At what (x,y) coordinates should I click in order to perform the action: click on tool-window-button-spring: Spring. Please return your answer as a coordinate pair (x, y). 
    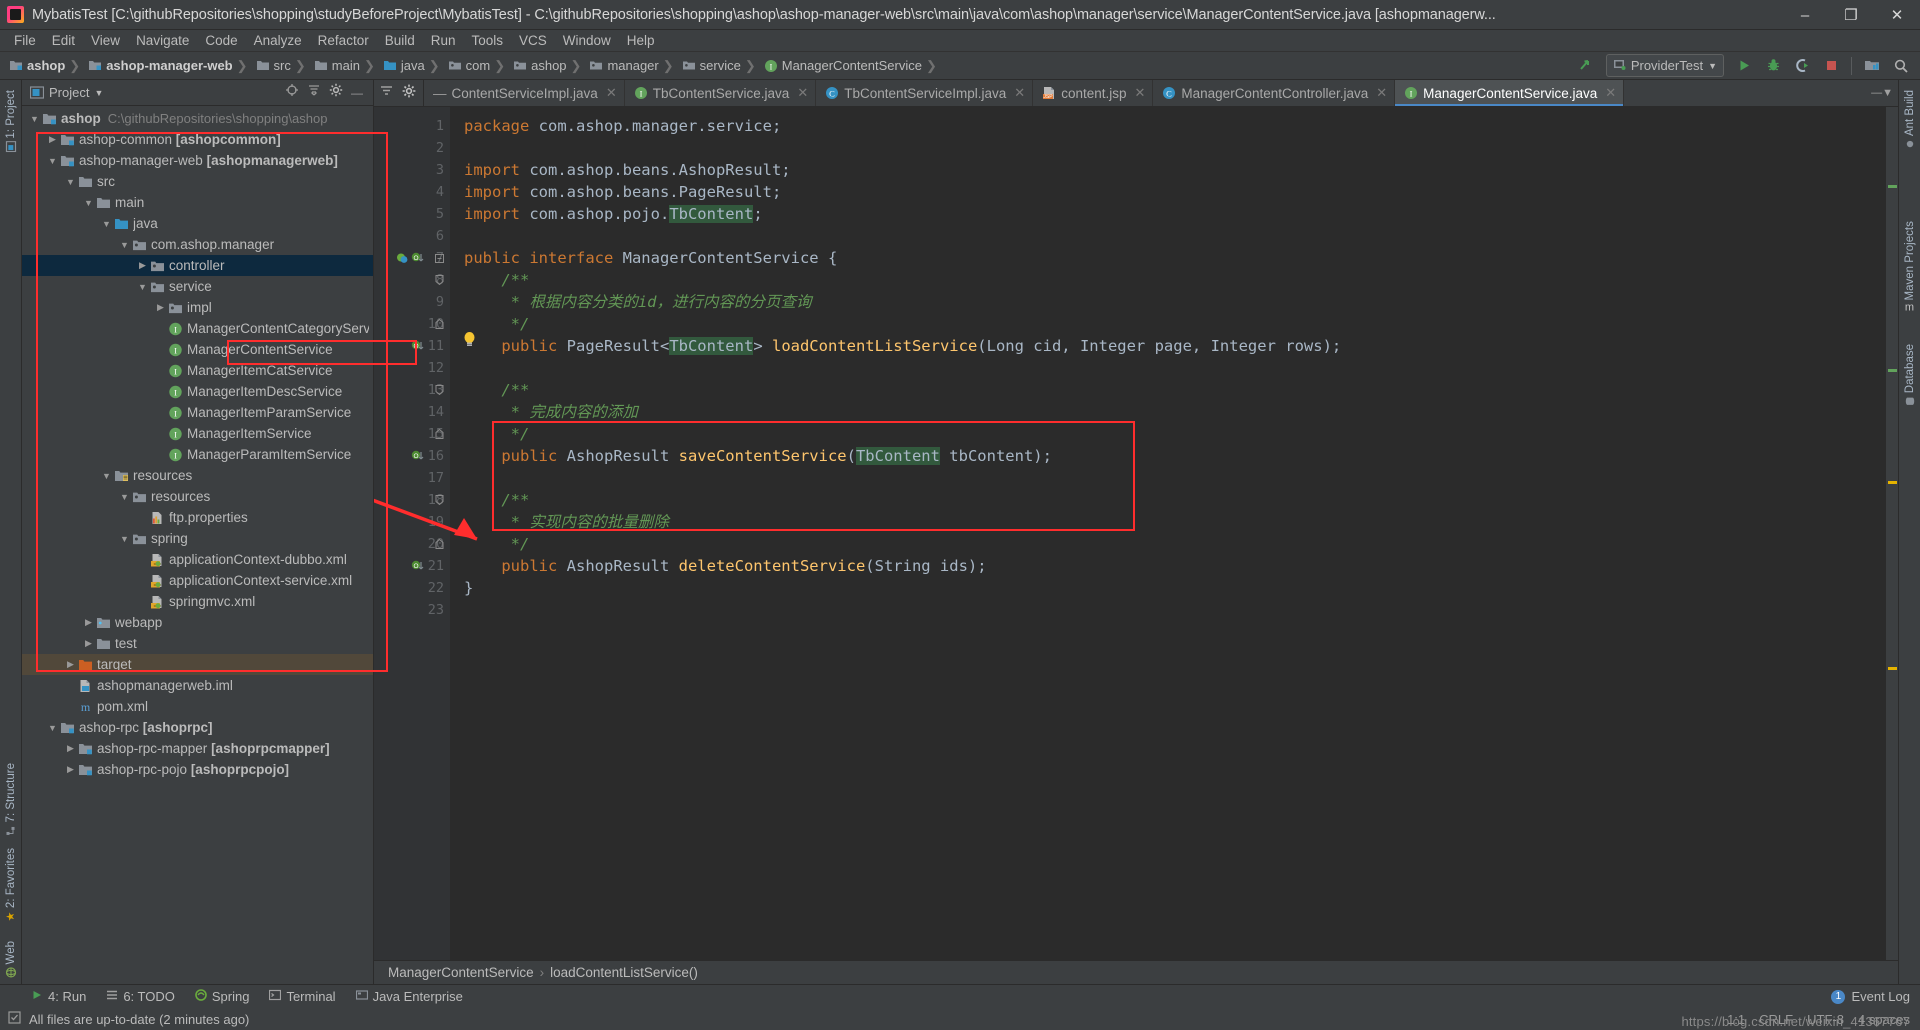
    Looking at the image, I should click on (222, 996).